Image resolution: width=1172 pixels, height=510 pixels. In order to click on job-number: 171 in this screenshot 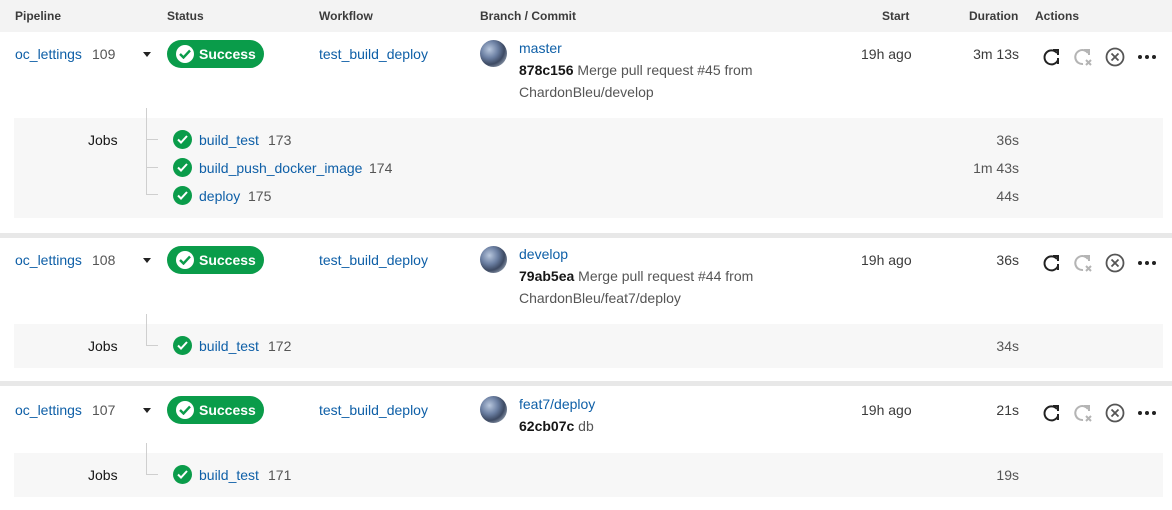, I will do `click(280, 475)`.